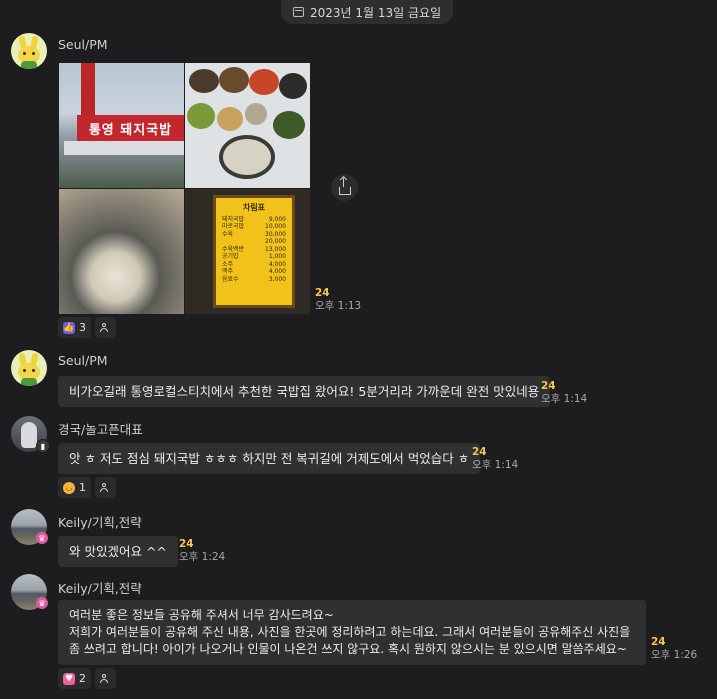  I want to click on reaction-heart: ♥ 2, so click(74, 678).